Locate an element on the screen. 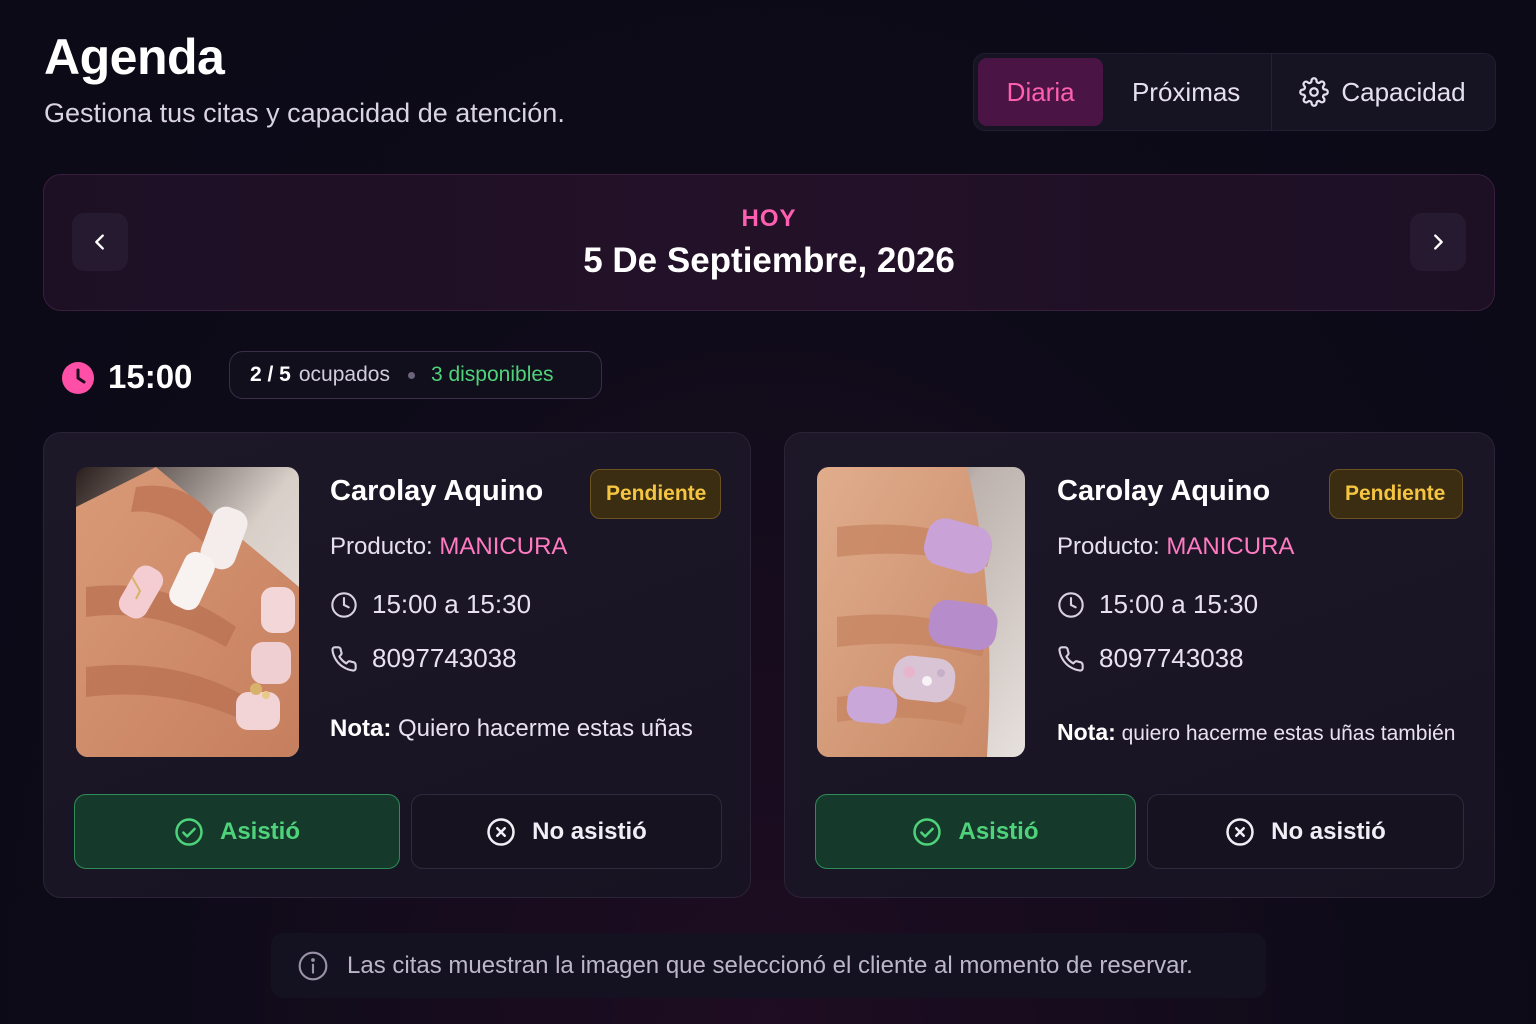 Image resolution: width=1536 pixels, height=1024 pixels. current-date: 5 De Septiembre, 2026 is located at coordinates (769, 260).